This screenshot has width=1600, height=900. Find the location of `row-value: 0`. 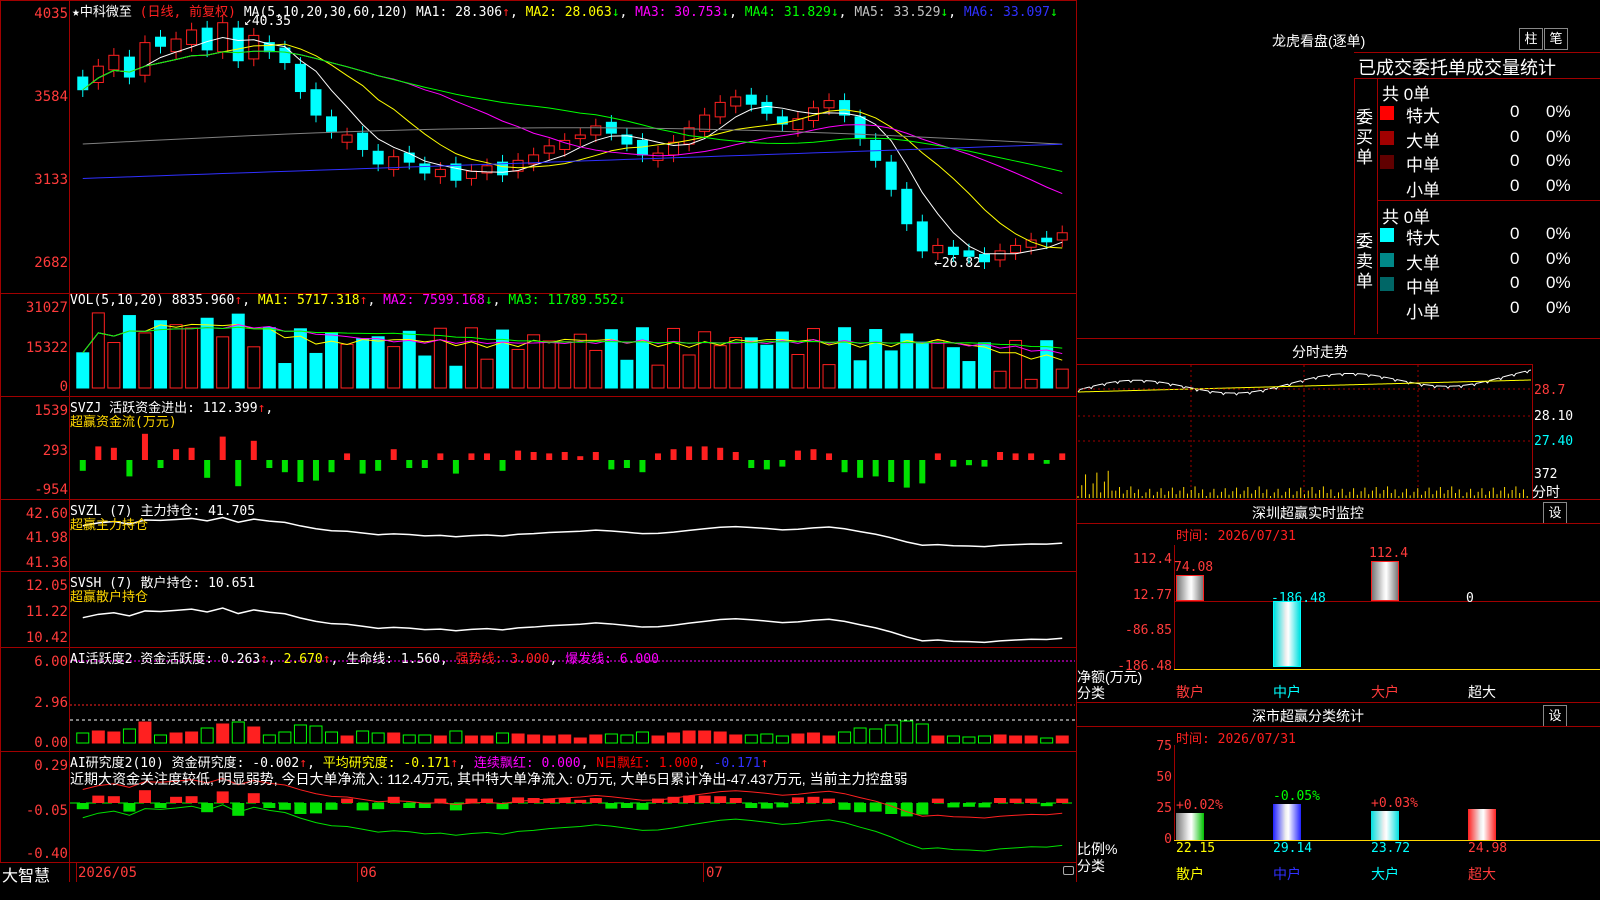

row-value: 0 is located at coordinates (1515, 111).